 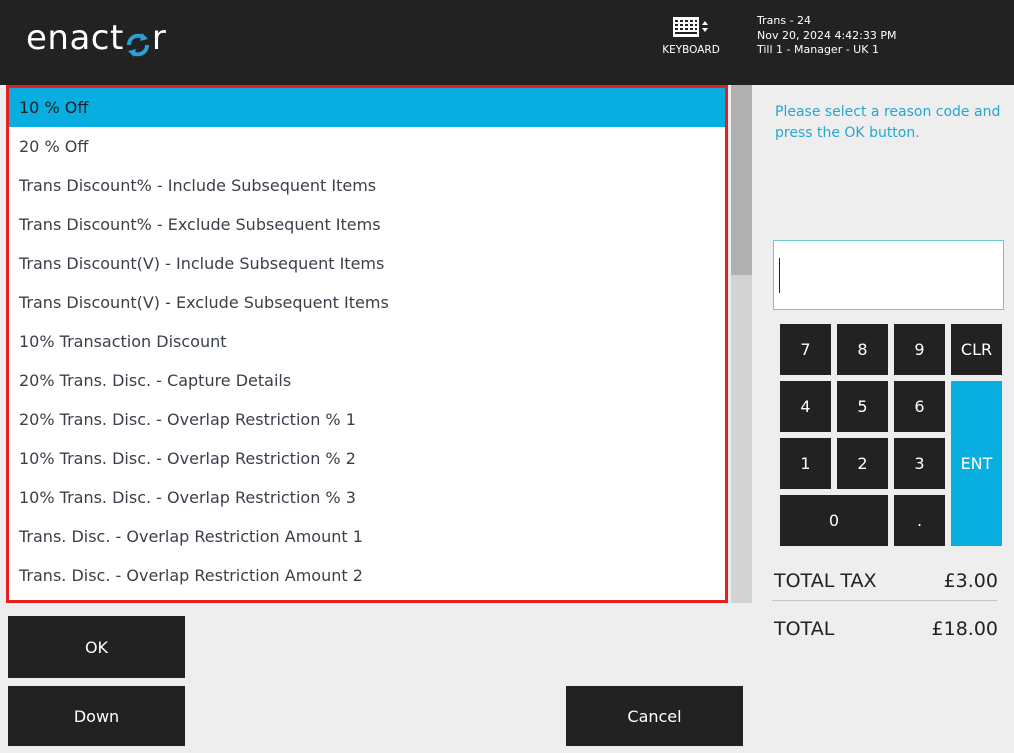 What do you see at coordinates (805, 349) in the screenshot?
I see `key-7: 7` at bounding box center [805, 349].